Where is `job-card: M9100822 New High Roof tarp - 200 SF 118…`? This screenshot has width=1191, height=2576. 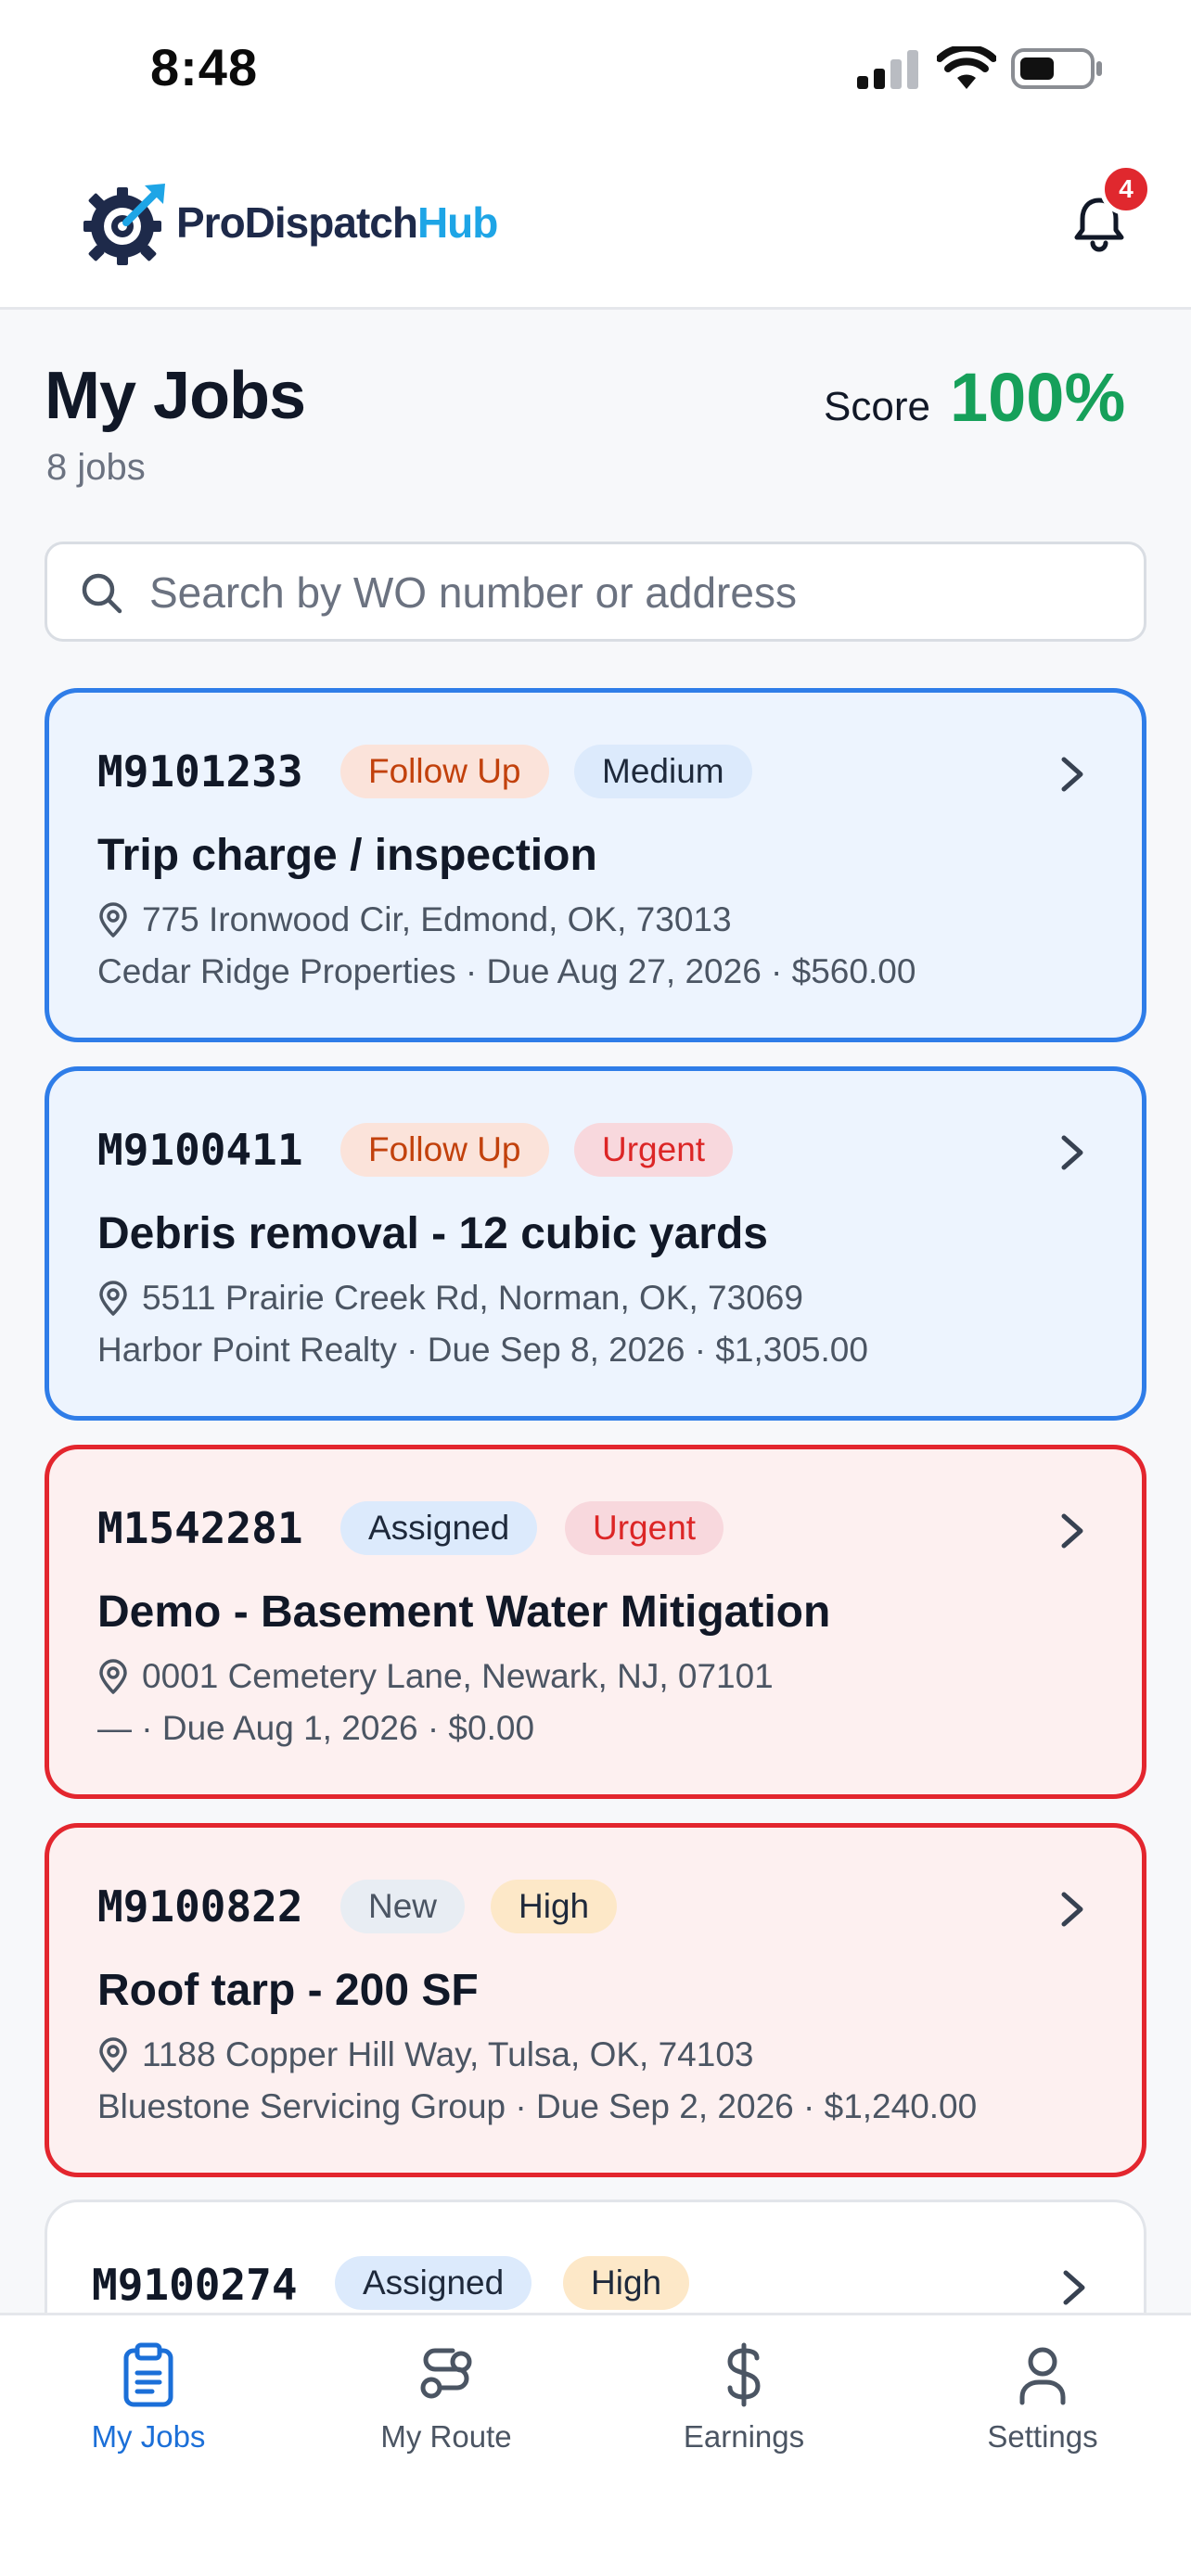
job-card: M9100822 New High Roof tarp - 200 SF 118… is located at coordinates (595, 2000).